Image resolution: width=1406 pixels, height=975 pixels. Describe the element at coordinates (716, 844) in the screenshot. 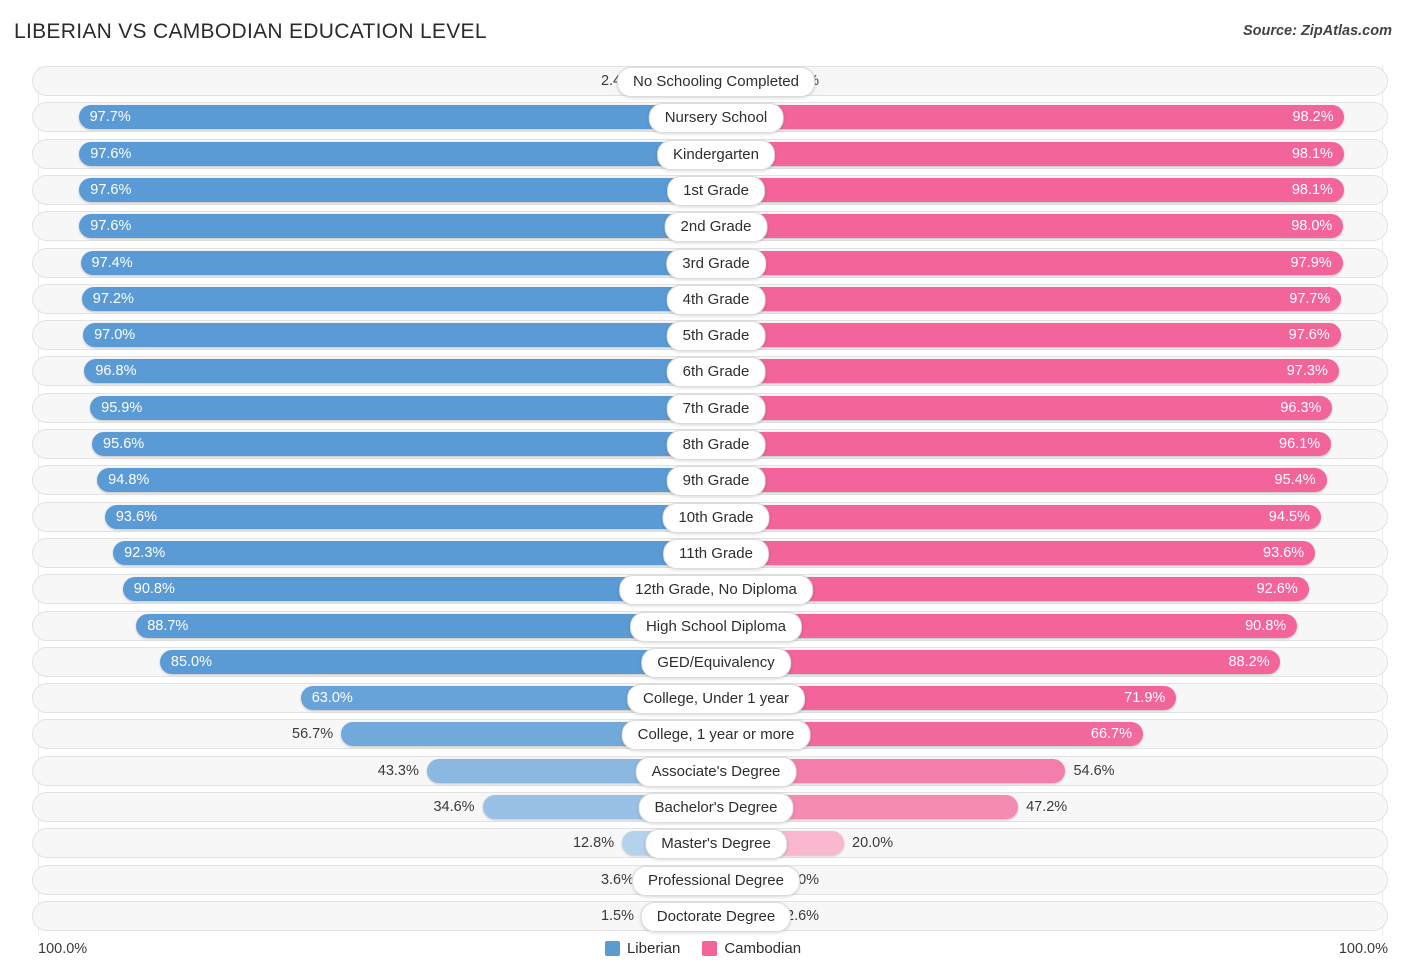

I see `category-label: Master's Degree` at that location.